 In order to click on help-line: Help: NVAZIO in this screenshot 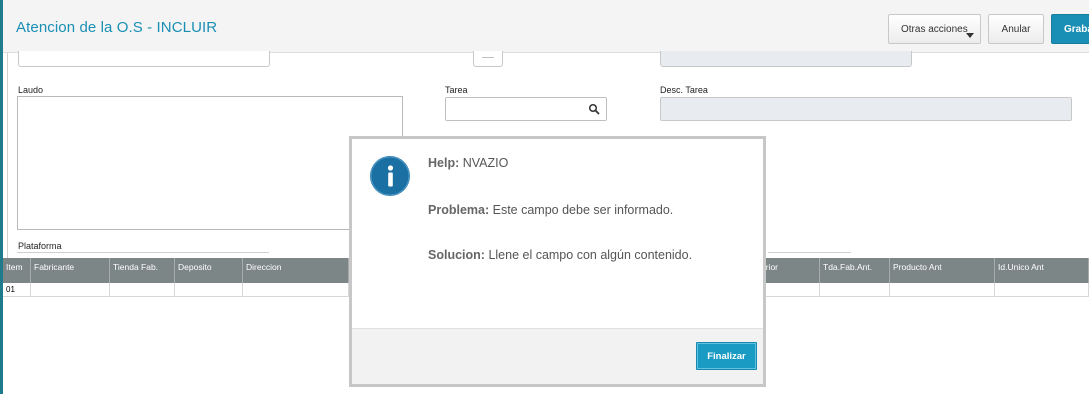, I will do `click(468, 163)`.